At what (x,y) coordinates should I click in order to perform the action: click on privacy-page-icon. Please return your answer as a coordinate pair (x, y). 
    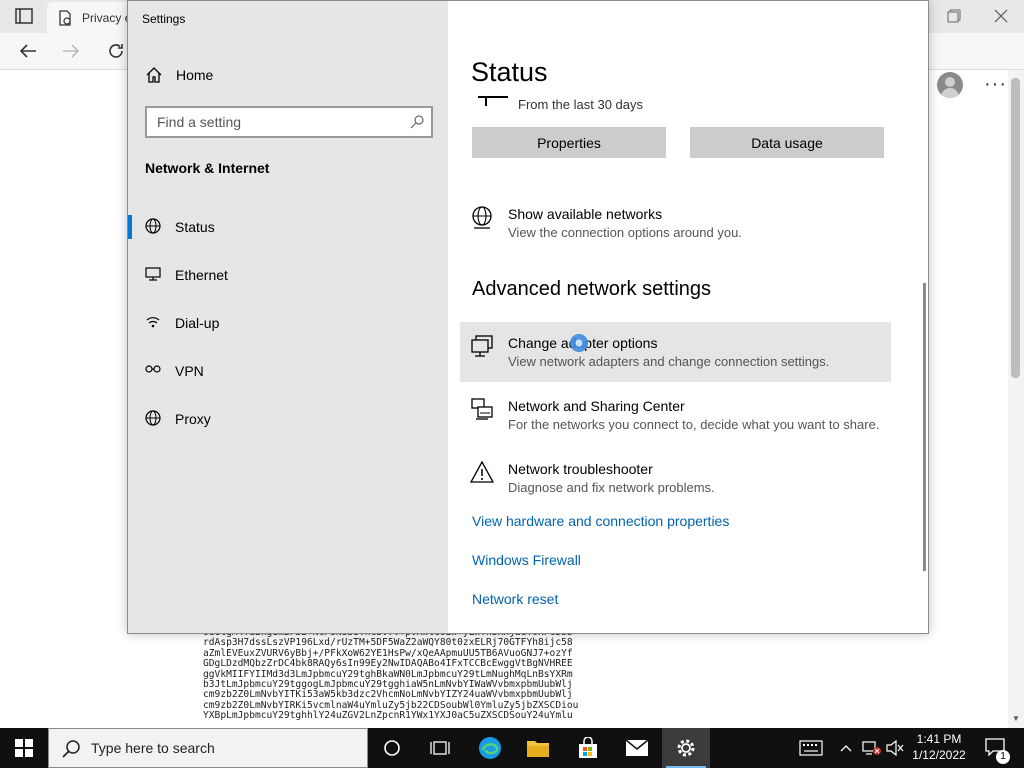
    Looking at the image, I should click on (65, 17).